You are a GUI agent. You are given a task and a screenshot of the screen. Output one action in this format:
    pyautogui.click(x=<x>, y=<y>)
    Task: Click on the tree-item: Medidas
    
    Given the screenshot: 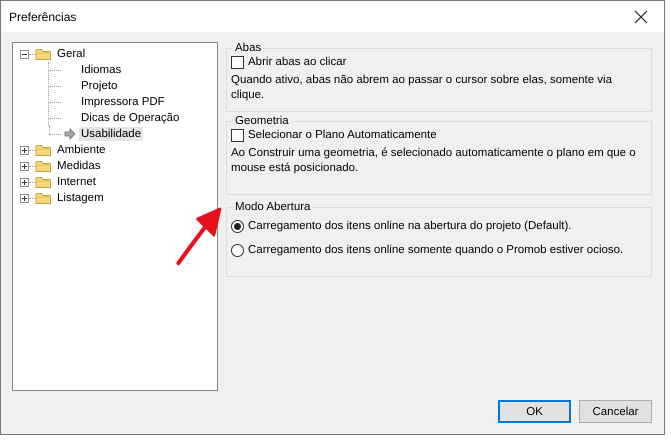 What is the action you would take?
    pyautogui.click(x=78, y=166)
    